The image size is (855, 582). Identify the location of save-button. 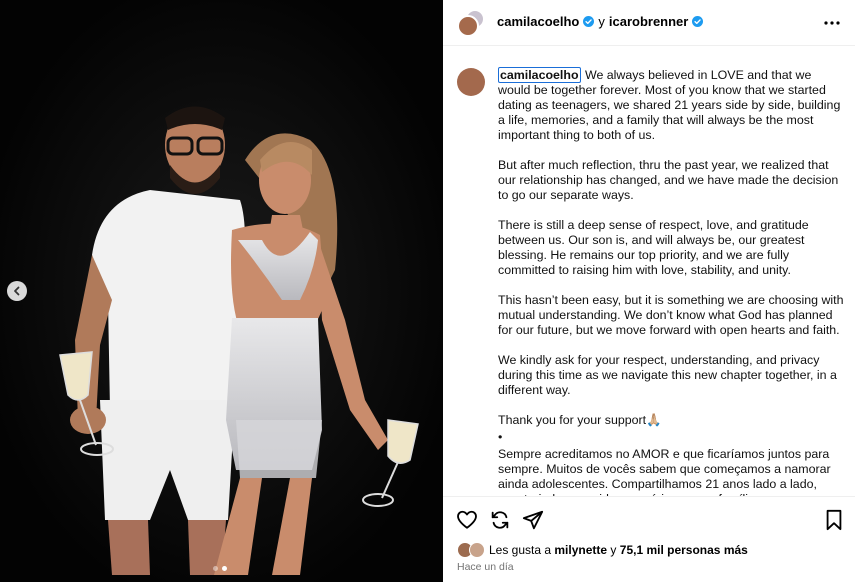
(836, 521).